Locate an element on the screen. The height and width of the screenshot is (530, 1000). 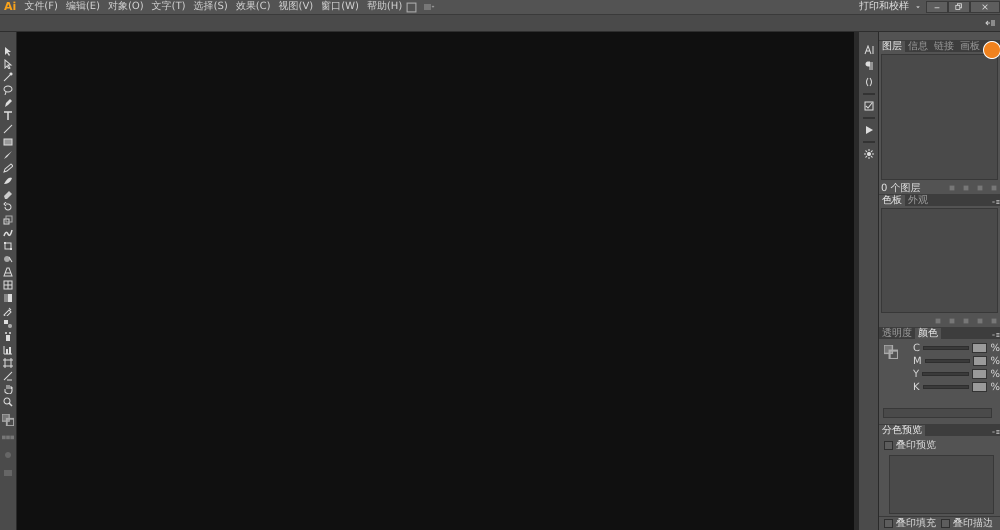
eyedropper-icon is located at coordinates (8, 311).